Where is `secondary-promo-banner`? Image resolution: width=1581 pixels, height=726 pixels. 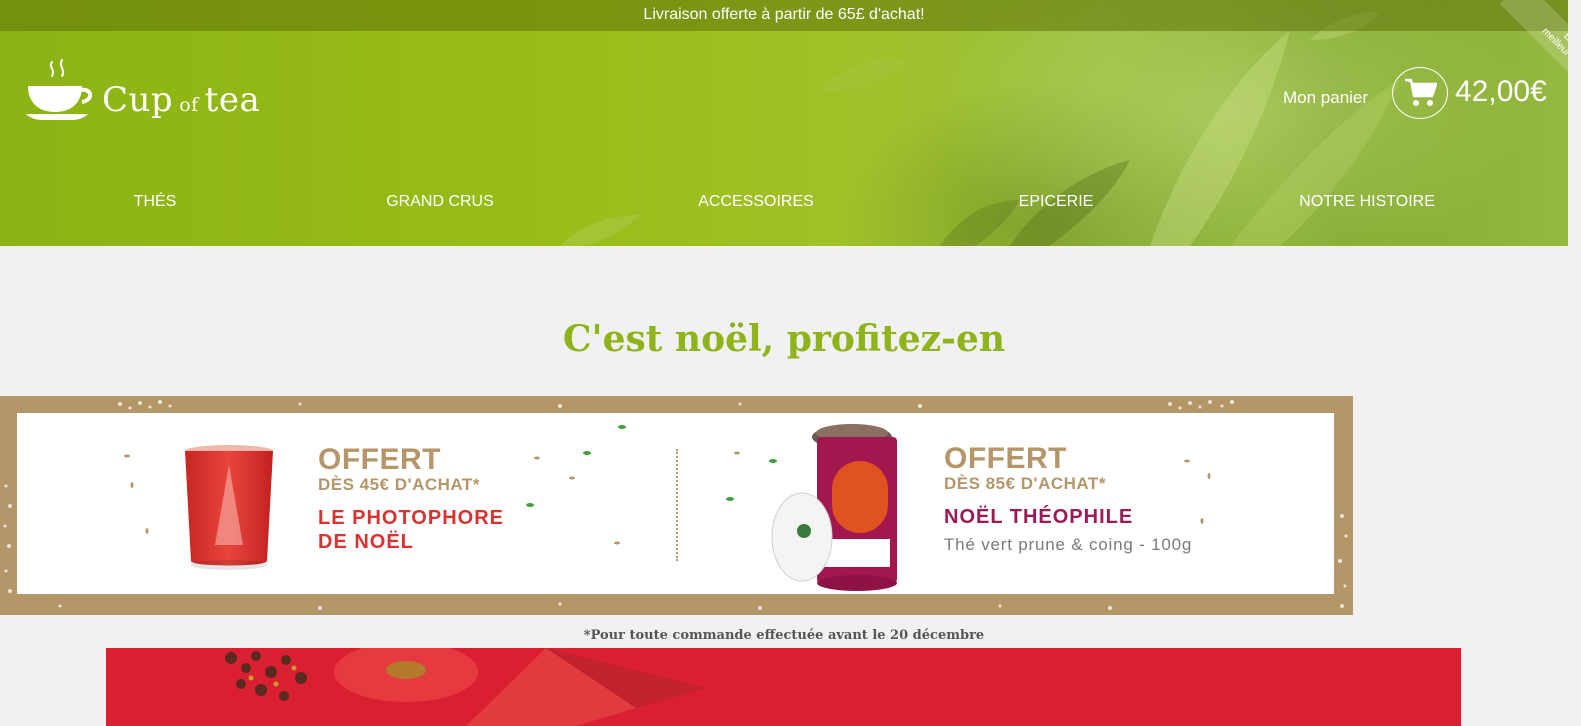 secondary-promo-banner is located at coordinates (783, 687).